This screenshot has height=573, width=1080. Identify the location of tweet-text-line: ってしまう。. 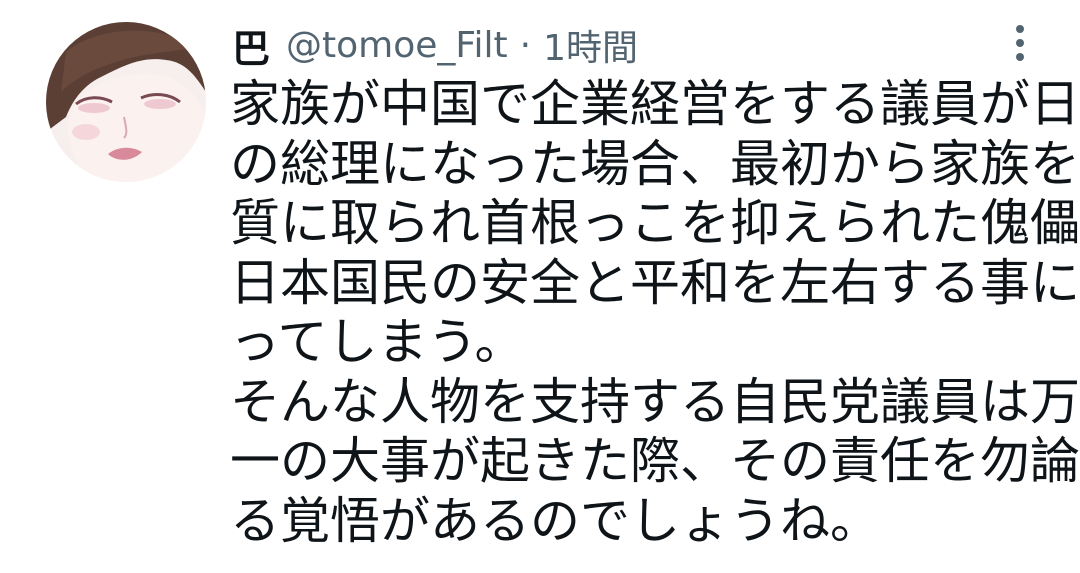
(377, 342).